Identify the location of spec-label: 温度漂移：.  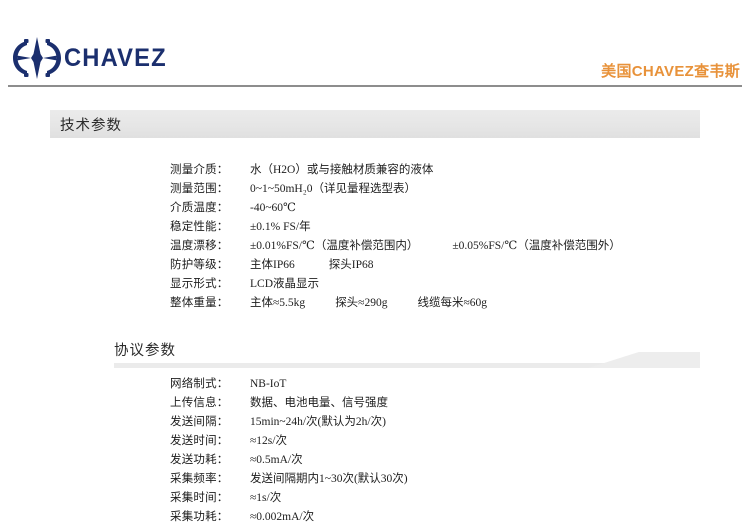
(199, 246).